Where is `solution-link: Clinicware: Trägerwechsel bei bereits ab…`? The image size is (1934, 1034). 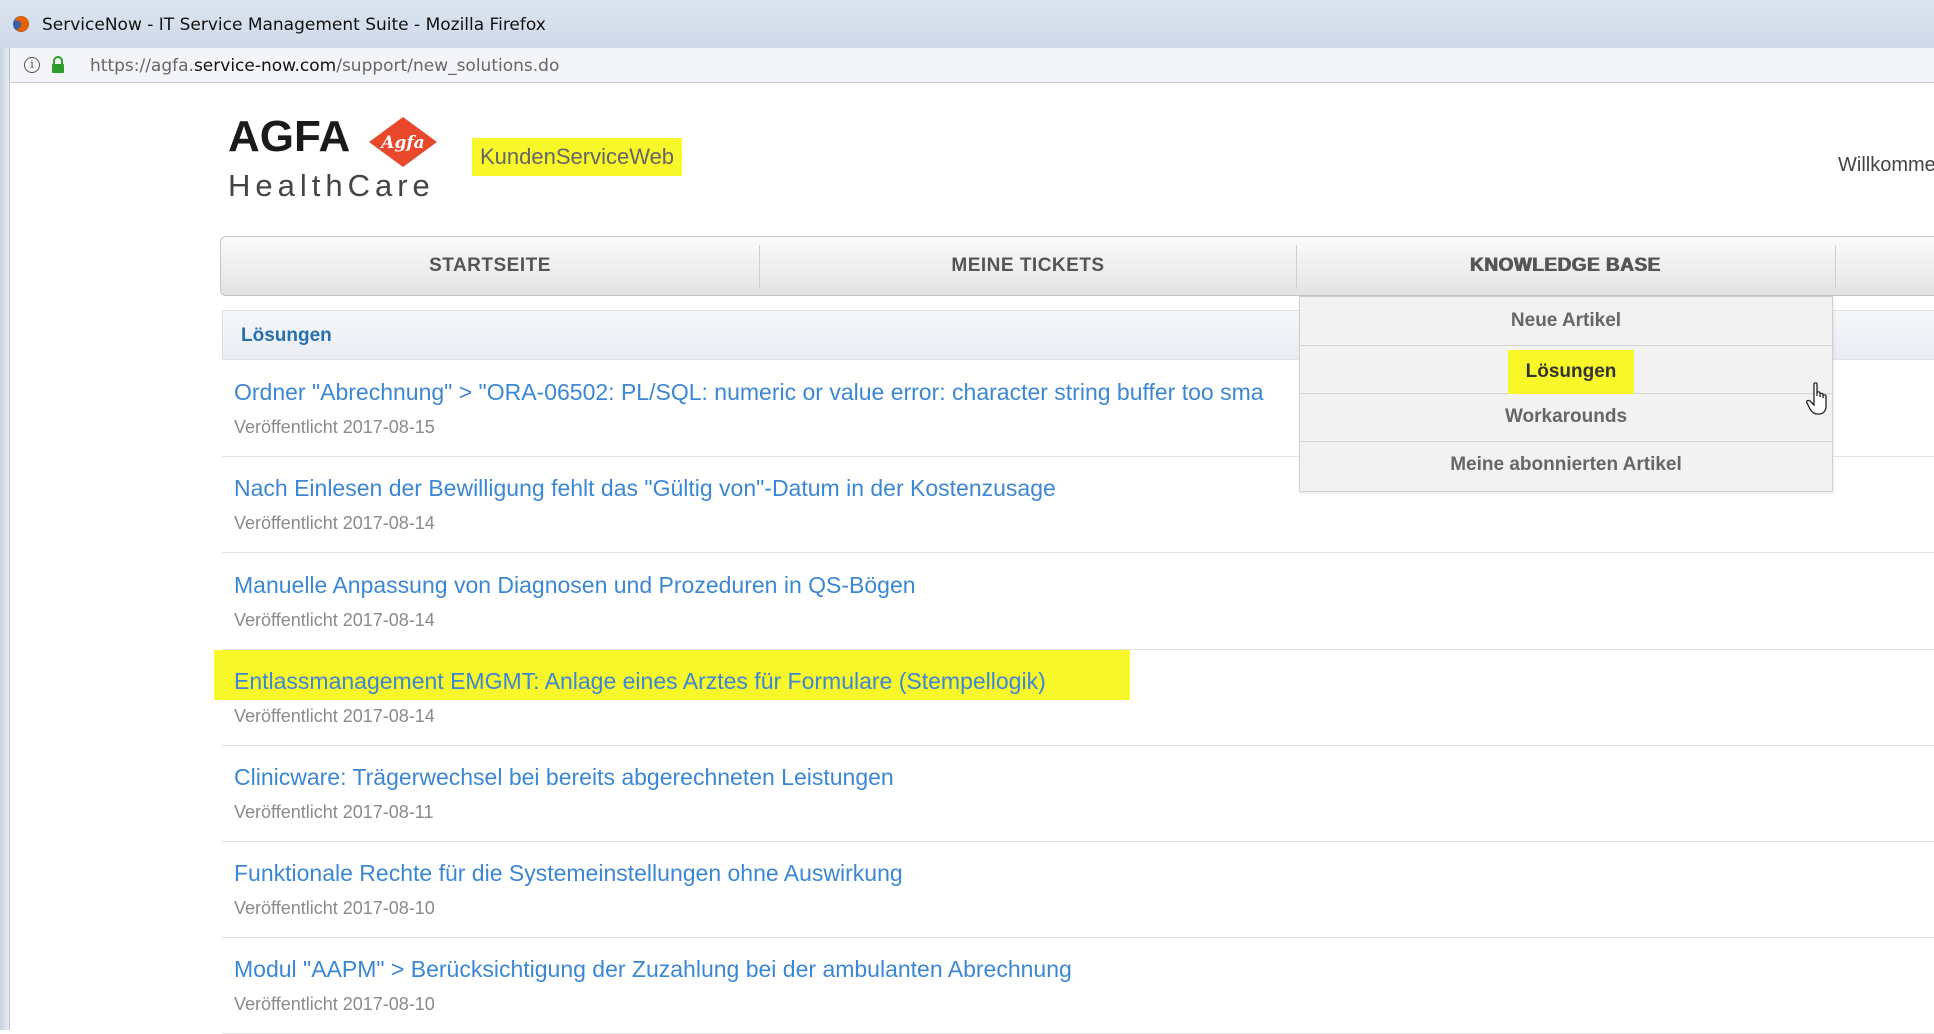
solution-link: Clinicware: Trägerwechsel bei bereits ab… is located at coordinates (564, 777).